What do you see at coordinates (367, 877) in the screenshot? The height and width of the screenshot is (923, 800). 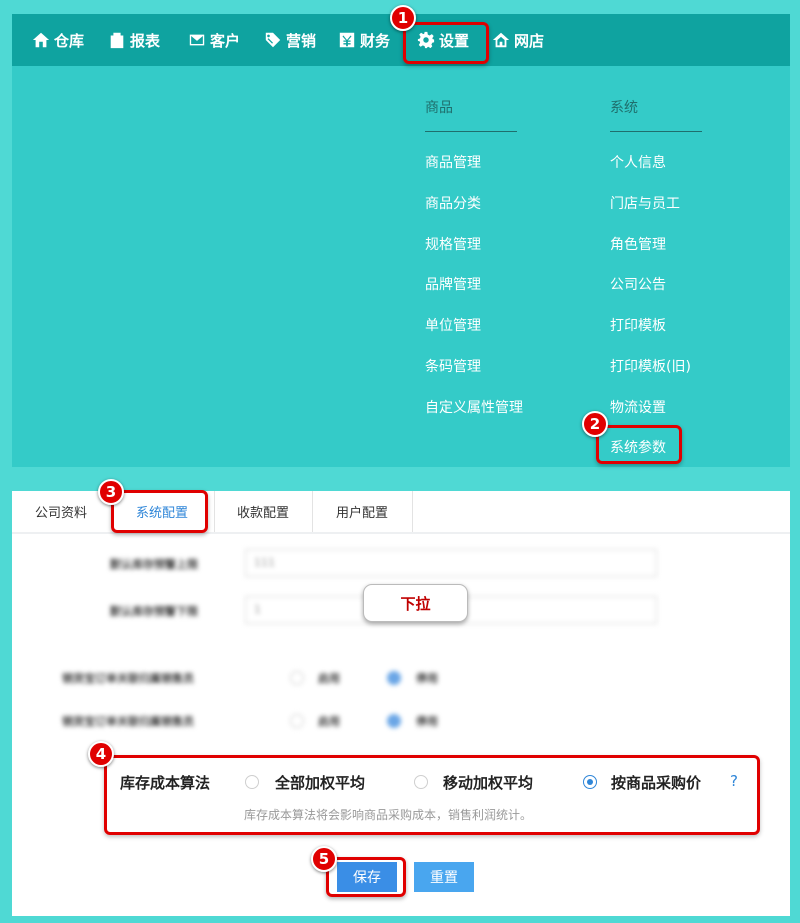 I see `save-button: 保存` at bounding box center [367, 877].